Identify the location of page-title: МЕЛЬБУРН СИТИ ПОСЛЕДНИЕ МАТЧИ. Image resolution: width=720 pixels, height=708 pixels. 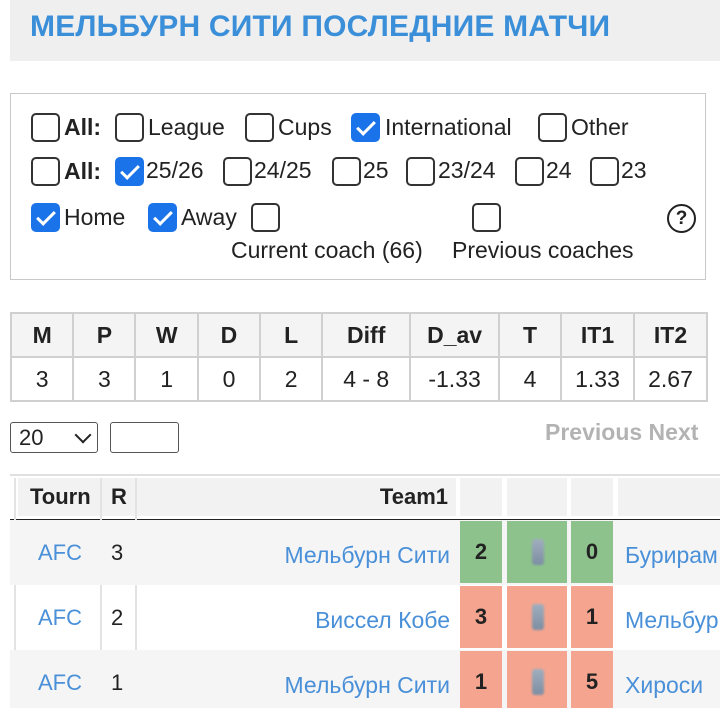
(320, 26).